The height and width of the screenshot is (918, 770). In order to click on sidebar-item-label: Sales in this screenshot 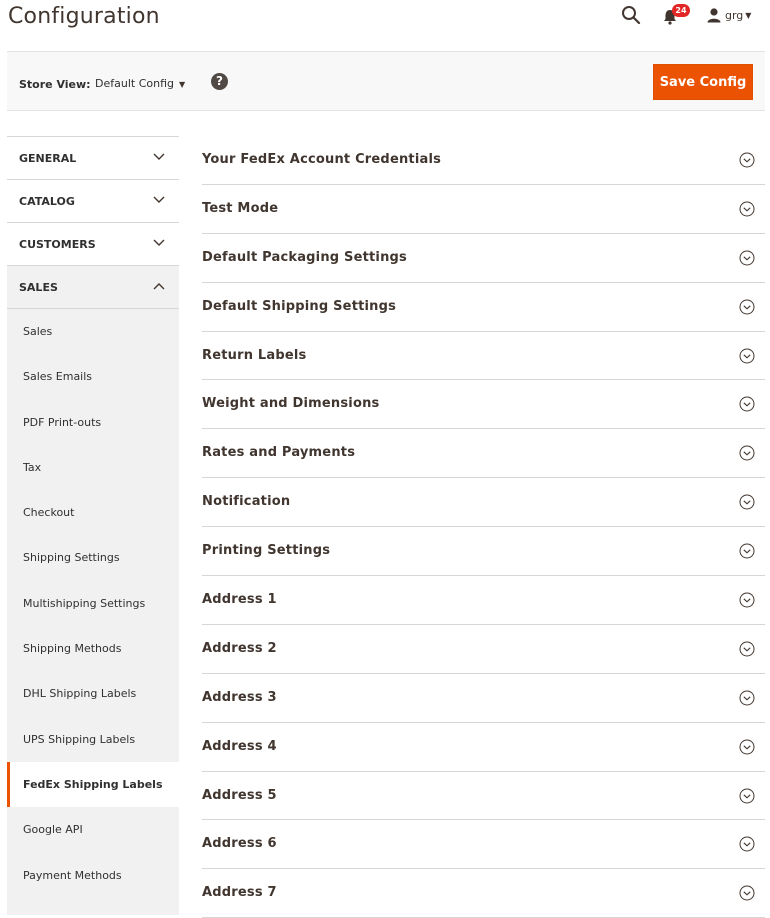, I will do `click(38, 331)`.